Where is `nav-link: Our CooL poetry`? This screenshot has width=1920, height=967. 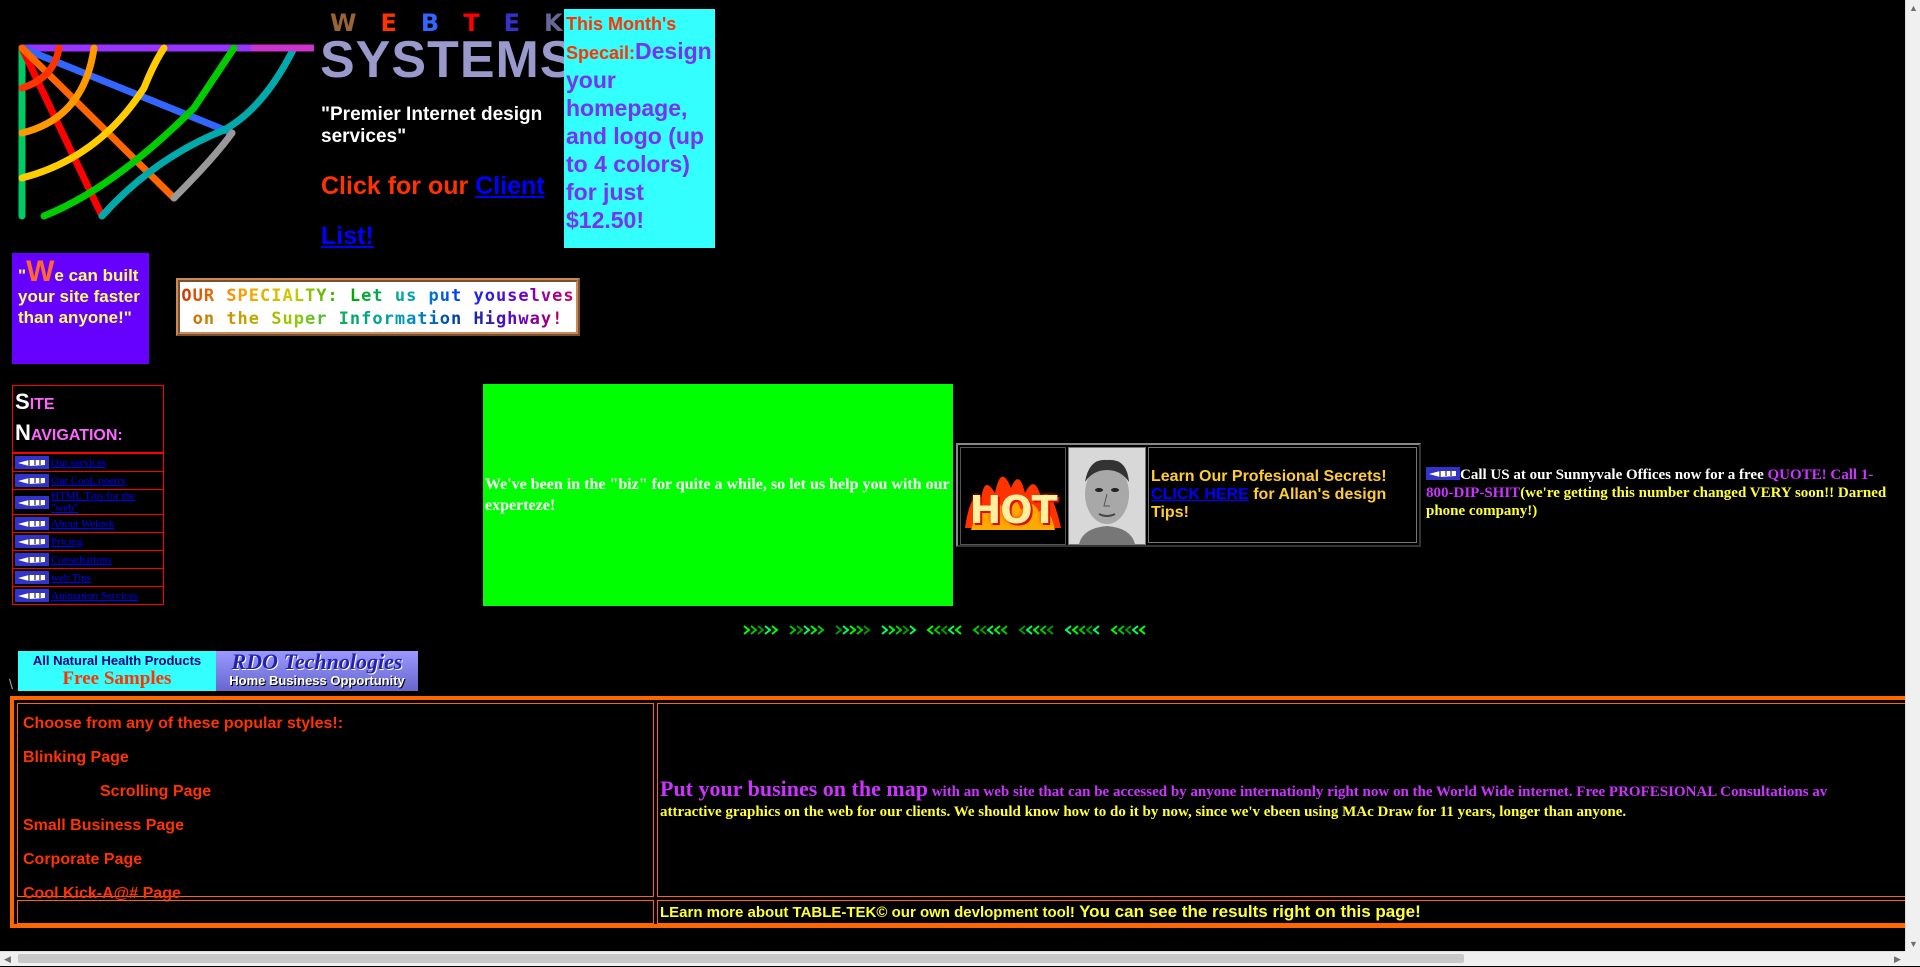 nav-link: Our CooL poetry is located at coordinates (88, 481).